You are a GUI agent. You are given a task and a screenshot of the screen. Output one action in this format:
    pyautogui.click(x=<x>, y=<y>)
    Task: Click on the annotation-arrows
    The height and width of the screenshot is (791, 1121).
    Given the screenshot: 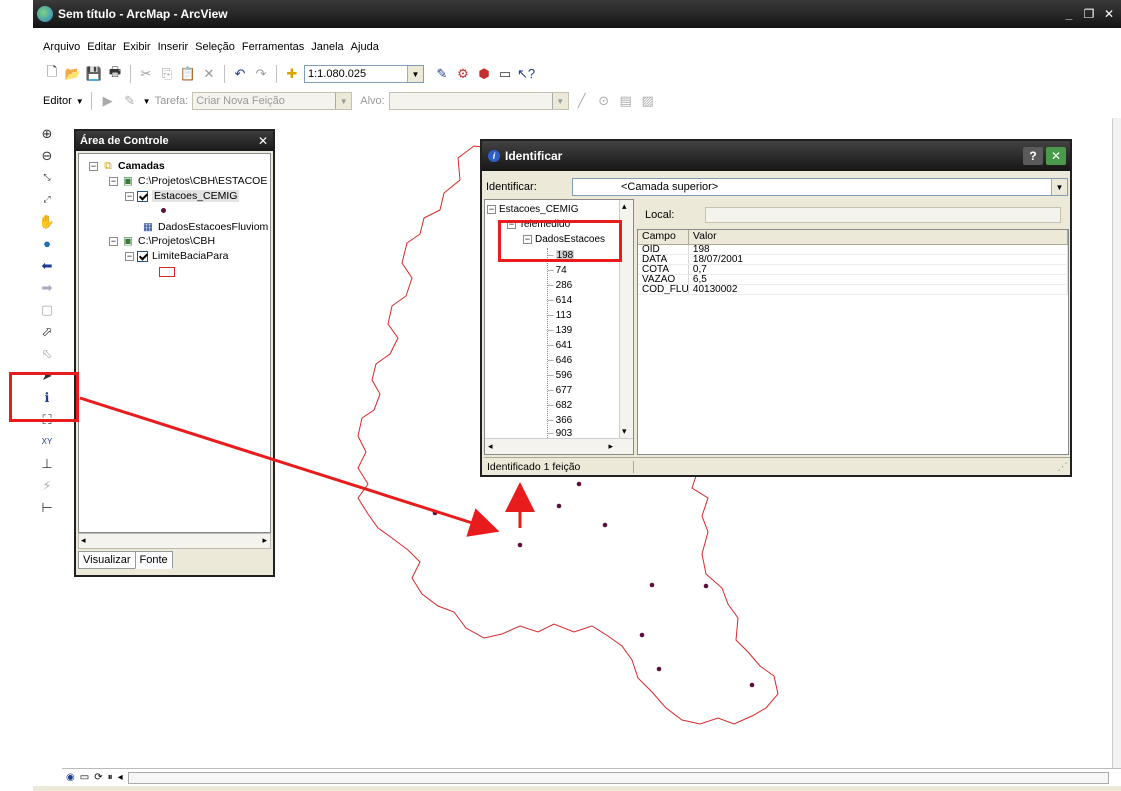 What is the action you would take?
    pyautogui.click(x=307, y=466)
    